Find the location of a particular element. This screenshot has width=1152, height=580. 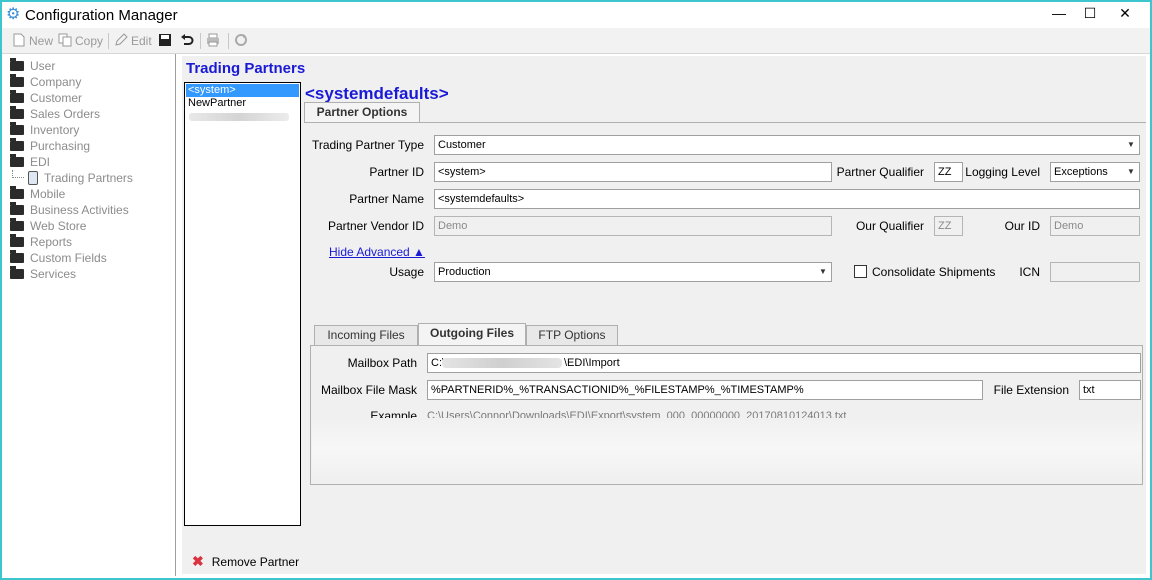

sidebar-item-purchasing: Purchasing is located at coordinates (50, 146).